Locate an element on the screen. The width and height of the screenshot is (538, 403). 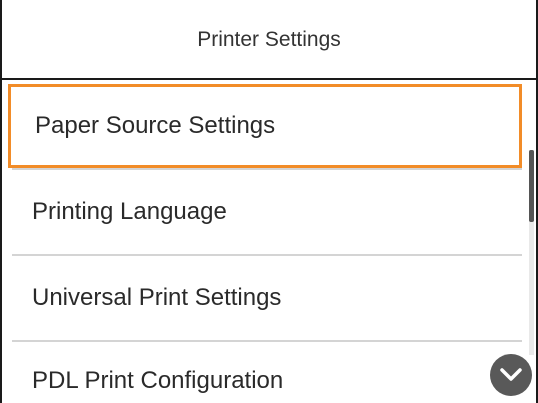
chevron-down-icon is located at coordinates (511, 374).